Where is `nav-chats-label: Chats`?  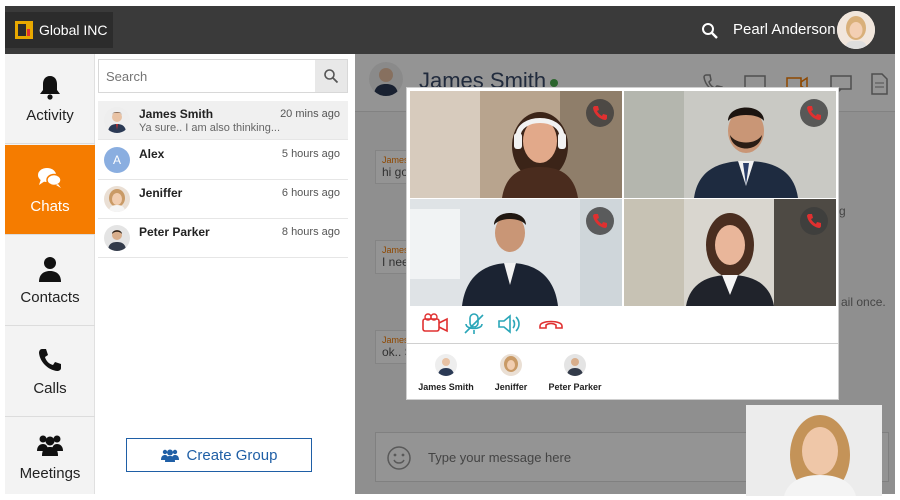 nav-chats-label: Chats is located at coordinates (50, 206).